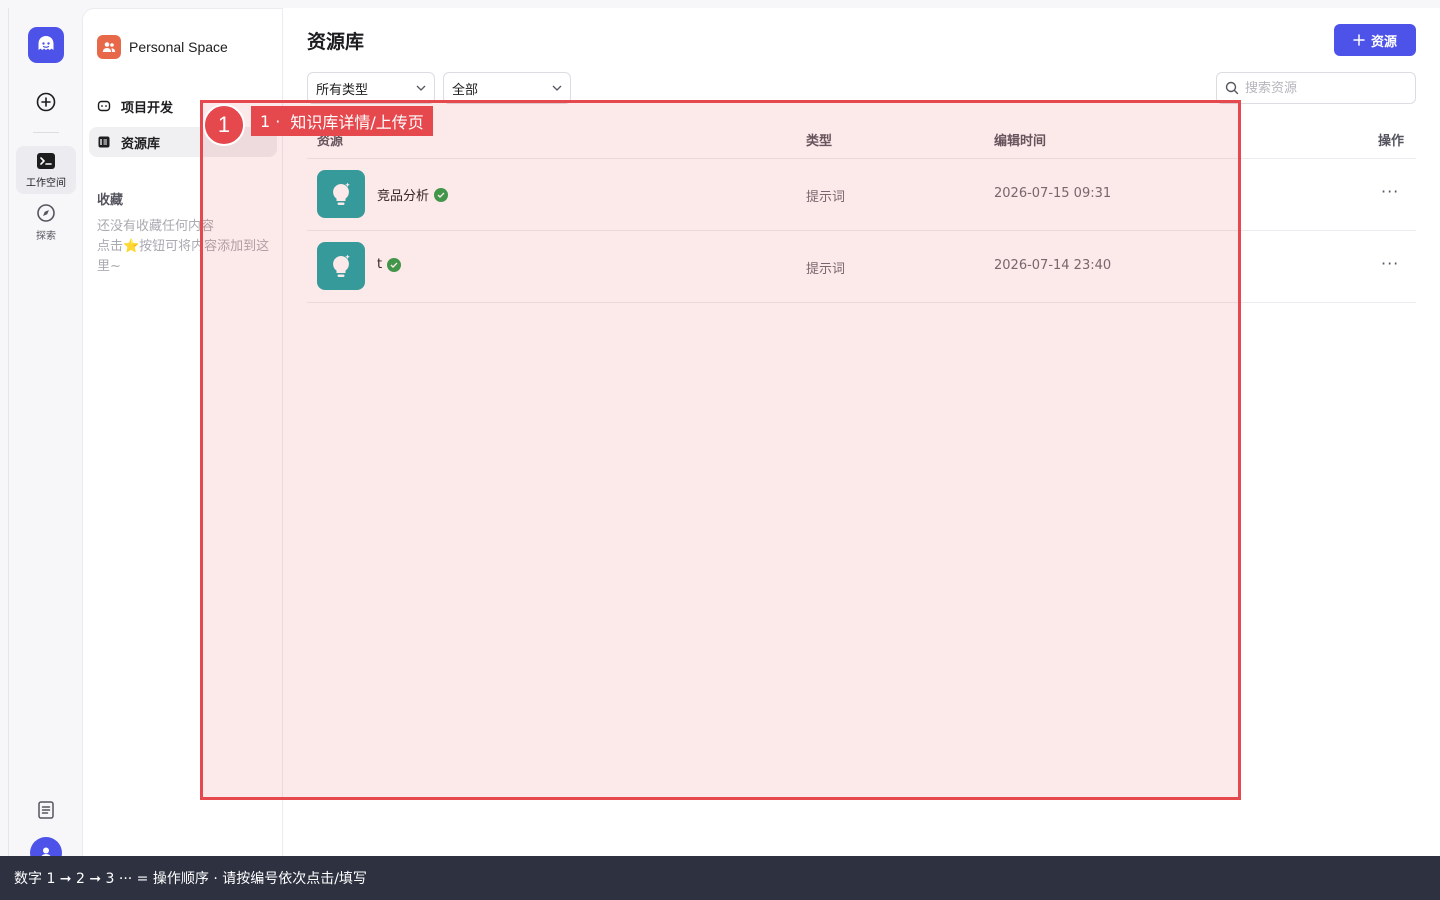  What do you see at coordinates (46, 810) in the screenshot?
I see `document-icon` at bounding box center [46, 810].